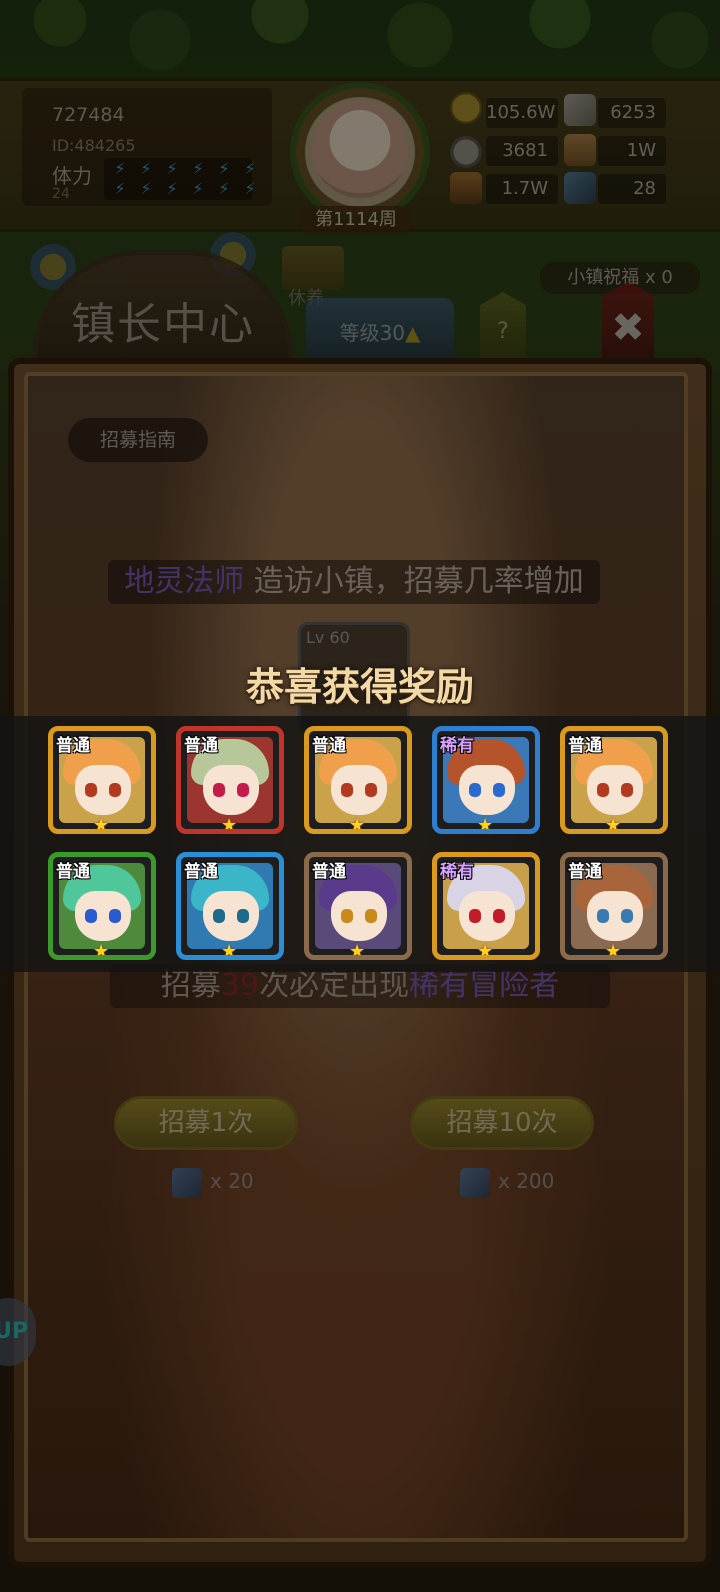 The width and height of the screenshot is (720, 1592). I want to click on reward-grid: 普通 ★ 普通 ★ 普通 ★ 稀有 ★ 普通 ★ 普通 ★ 普通 ★ 普通 ★ 稀有 ★ 普通 ★, so click(358, 843).